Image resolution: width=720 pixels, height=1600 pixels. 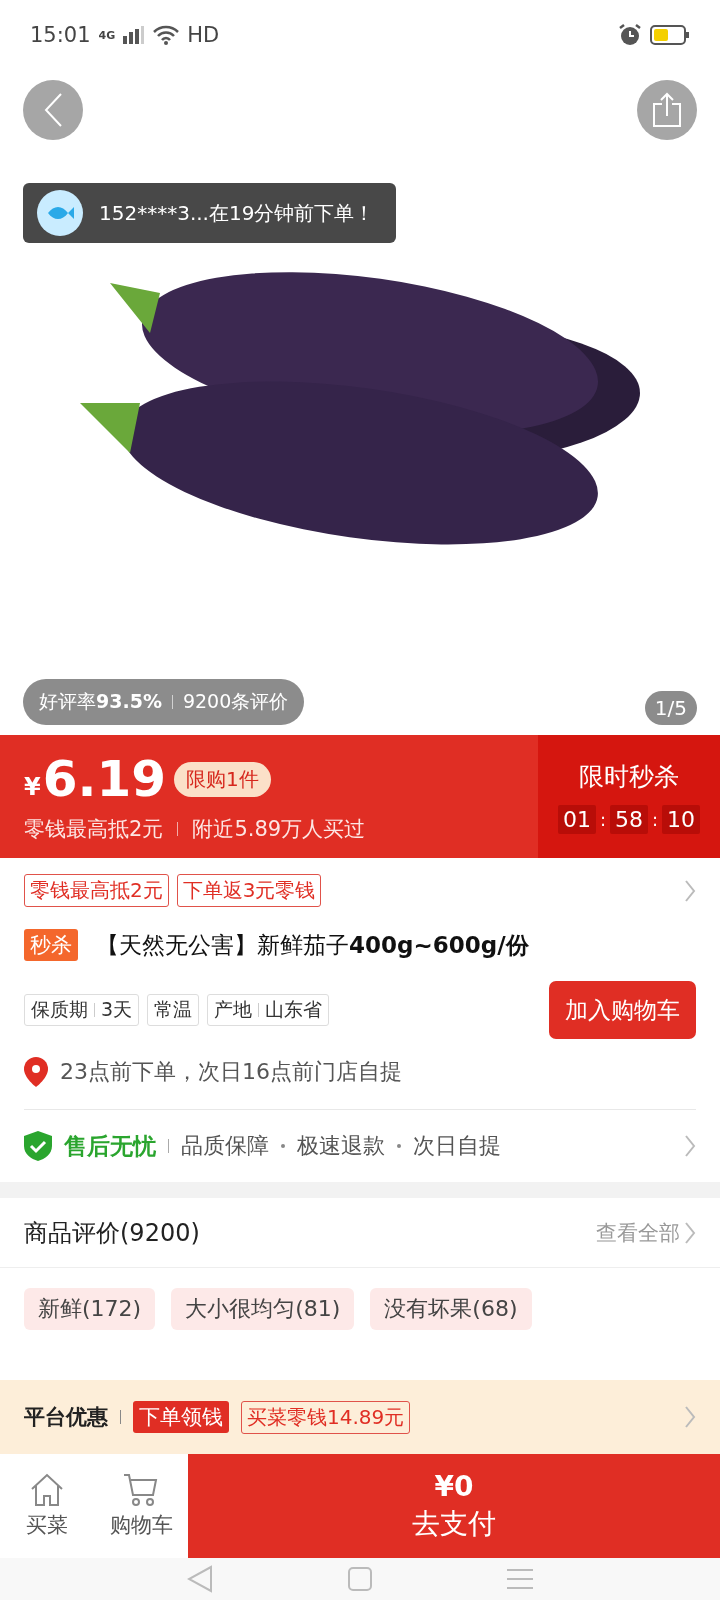 I want to click on toast-text: 152****3...在19分钟前下单！, so click(x=237, y=213).